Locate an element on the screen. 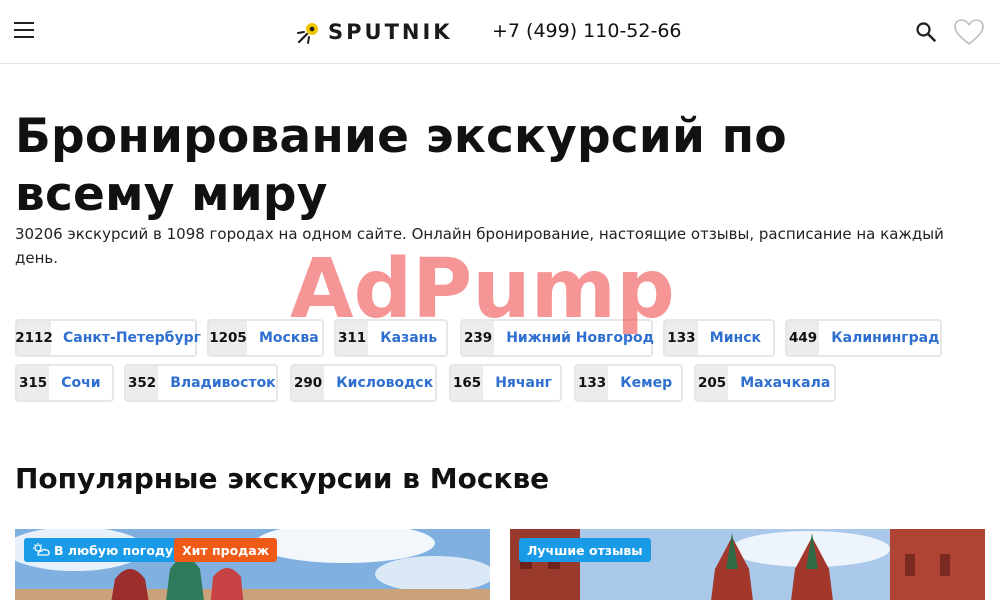 This screenshot has height=600, width=1000. city-count: 315 is located at coordinates (33, 383).